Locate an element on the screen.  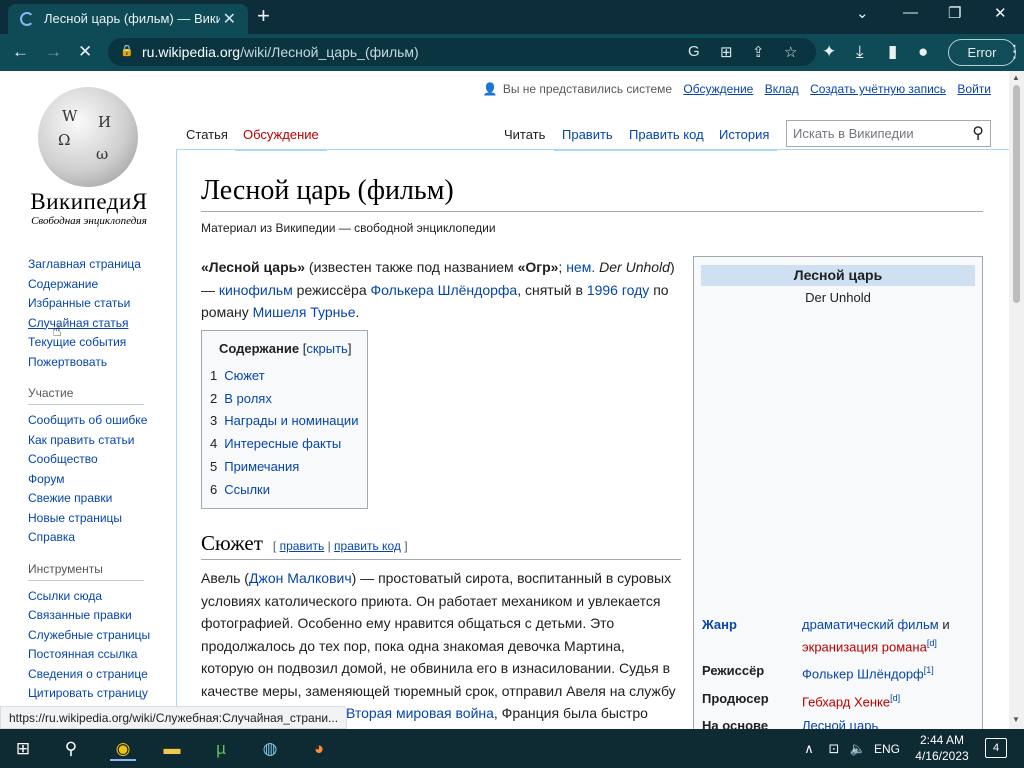
scrollbar-thumb is located at coordinates (1016, 194).